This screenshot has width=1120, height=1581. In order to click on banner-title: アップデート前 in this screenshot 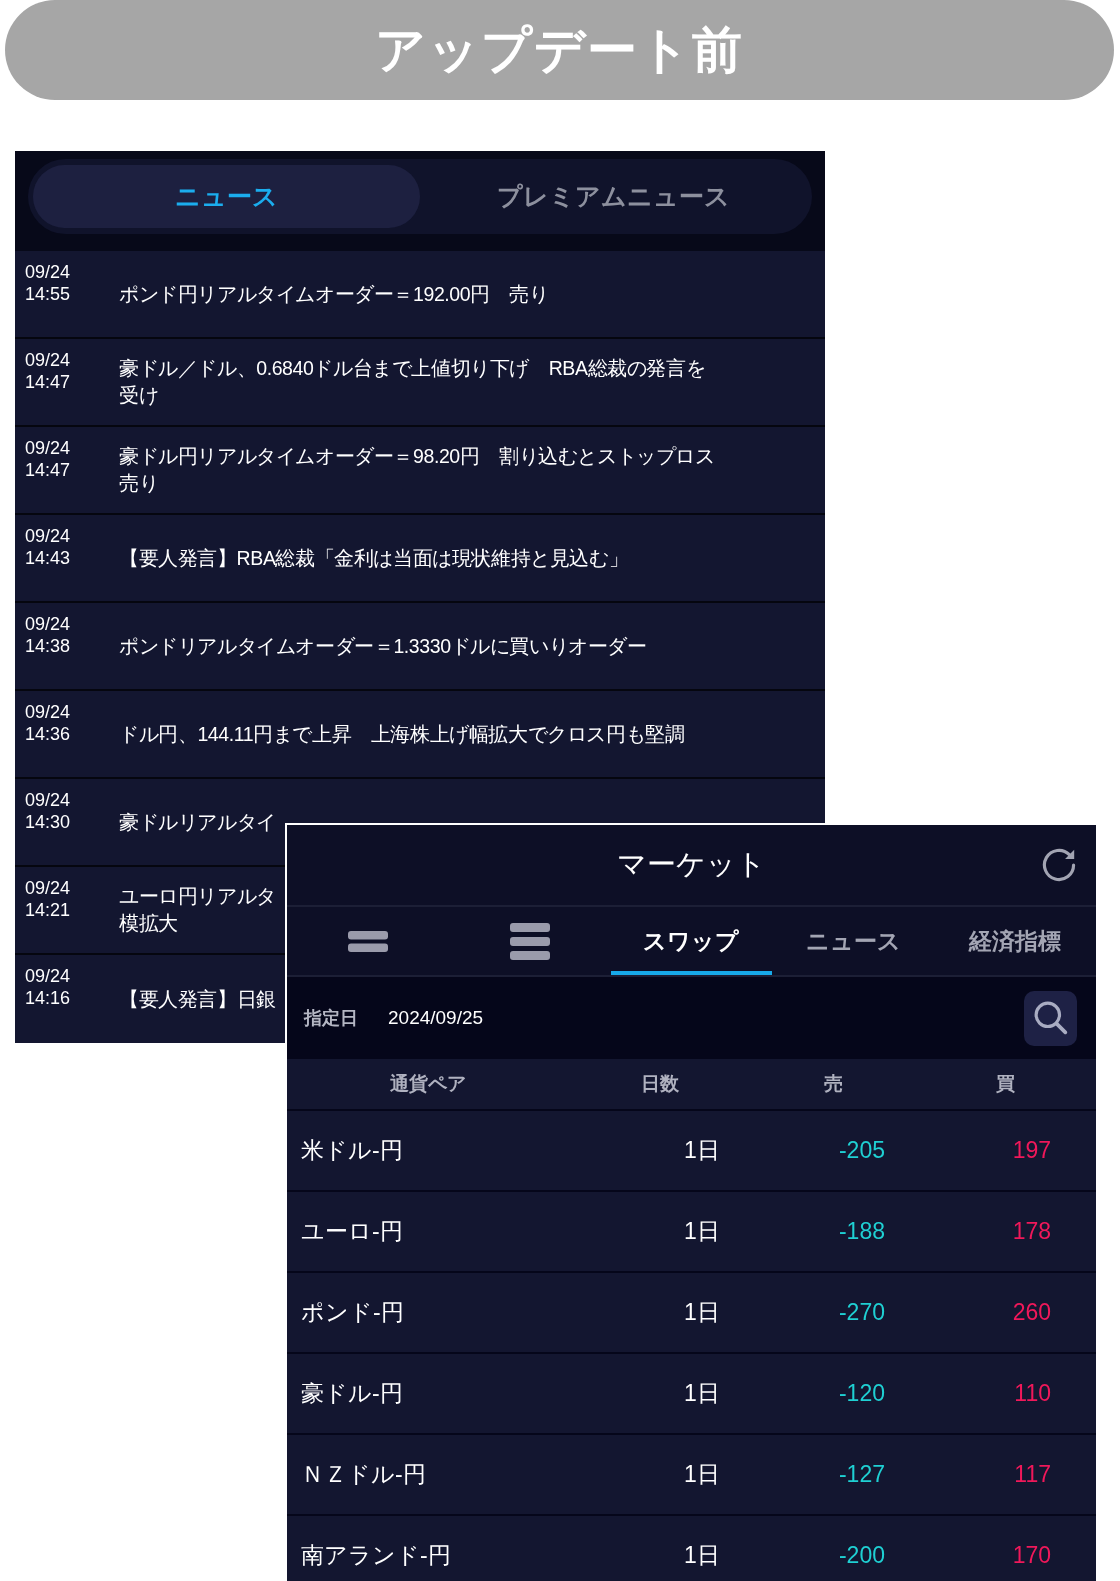, I will do `click(559, 50)`.